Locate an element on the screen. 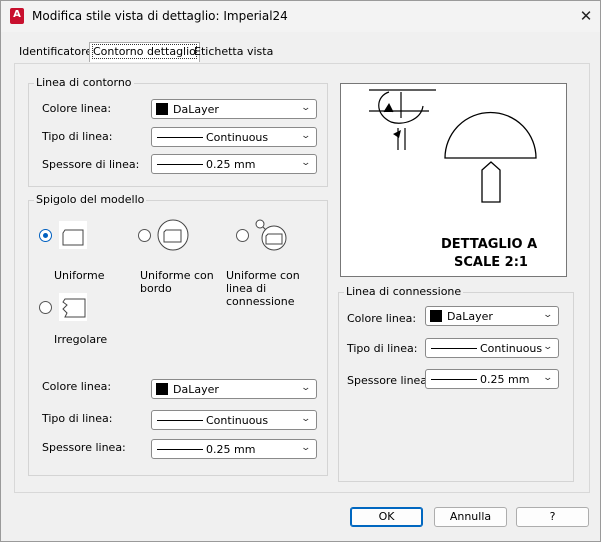 The height and width of the screenshot is (542, 601). smooth-with-border-icon is located at coordinates (173, 235).